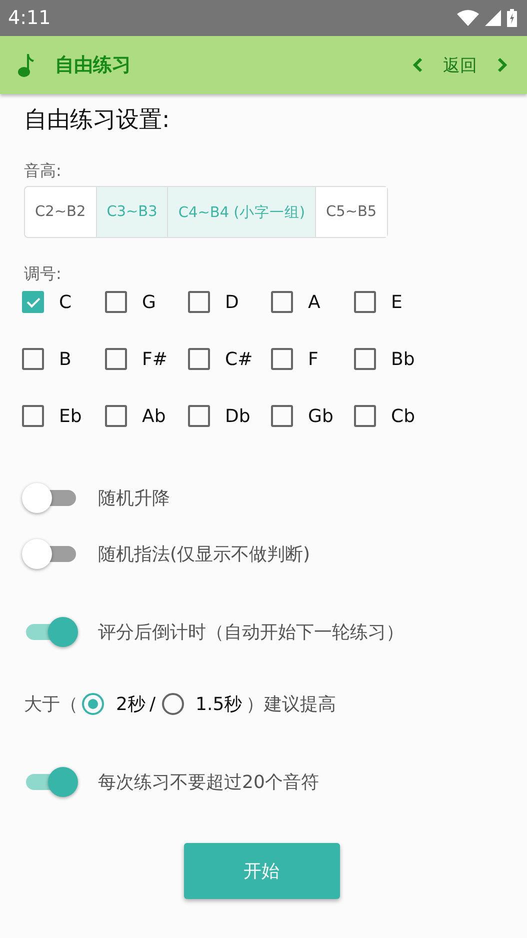 The height and width of the screenshot is (938, 527). What do you see at coordinates (468, 18) in the screenshot?
I see `wifi-icon` at bounding box center [468, 18].